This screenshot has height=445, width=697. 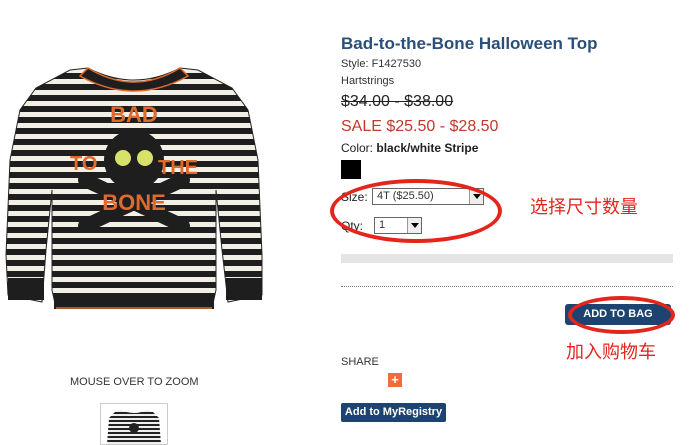 What do you see at coordinates (360, 362) in the screenshot?
I see `share-label: SHARE` at bounding box center [360, 362].